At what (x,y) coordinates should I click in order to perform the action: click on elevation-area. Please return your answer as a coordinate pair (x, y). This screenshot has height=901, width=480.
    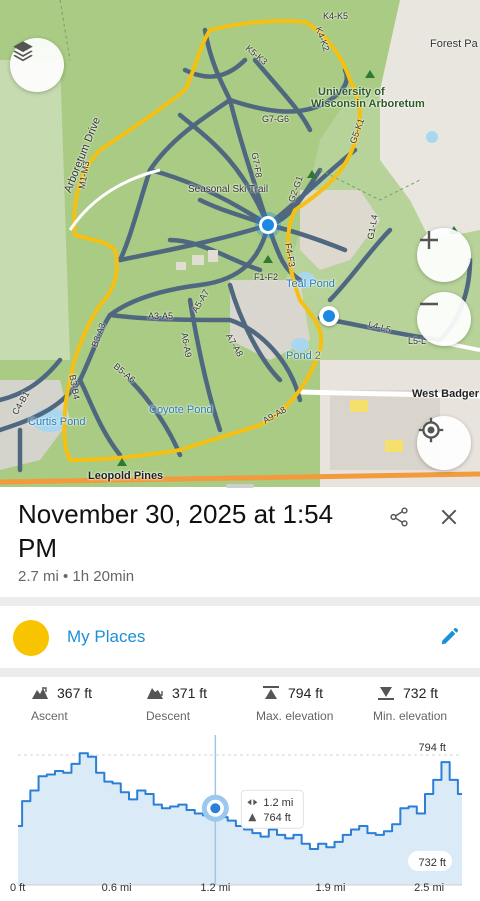
    Looking at the image, I should click on (240, 819).